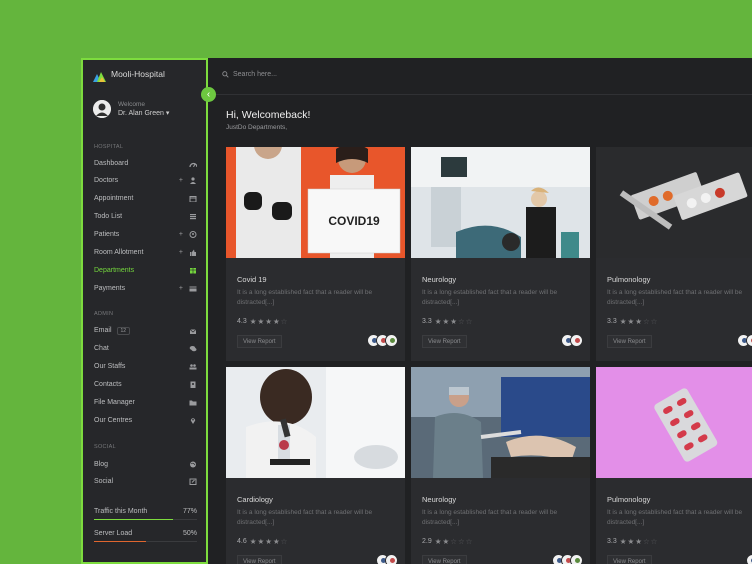 This screenshot has width=752, height=564. I want to click on greeting: Hi, Welcomeback! JustDo Departments,, so click(268, 120).